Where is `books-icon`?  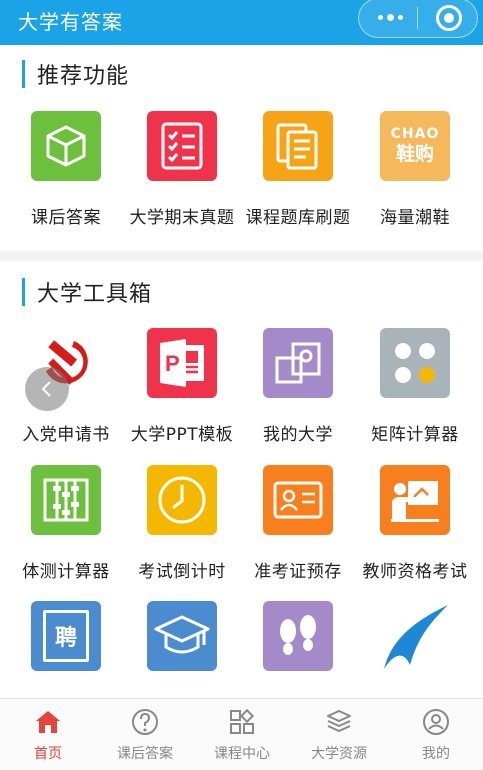
books-icon is located at coordinates (339, 722).